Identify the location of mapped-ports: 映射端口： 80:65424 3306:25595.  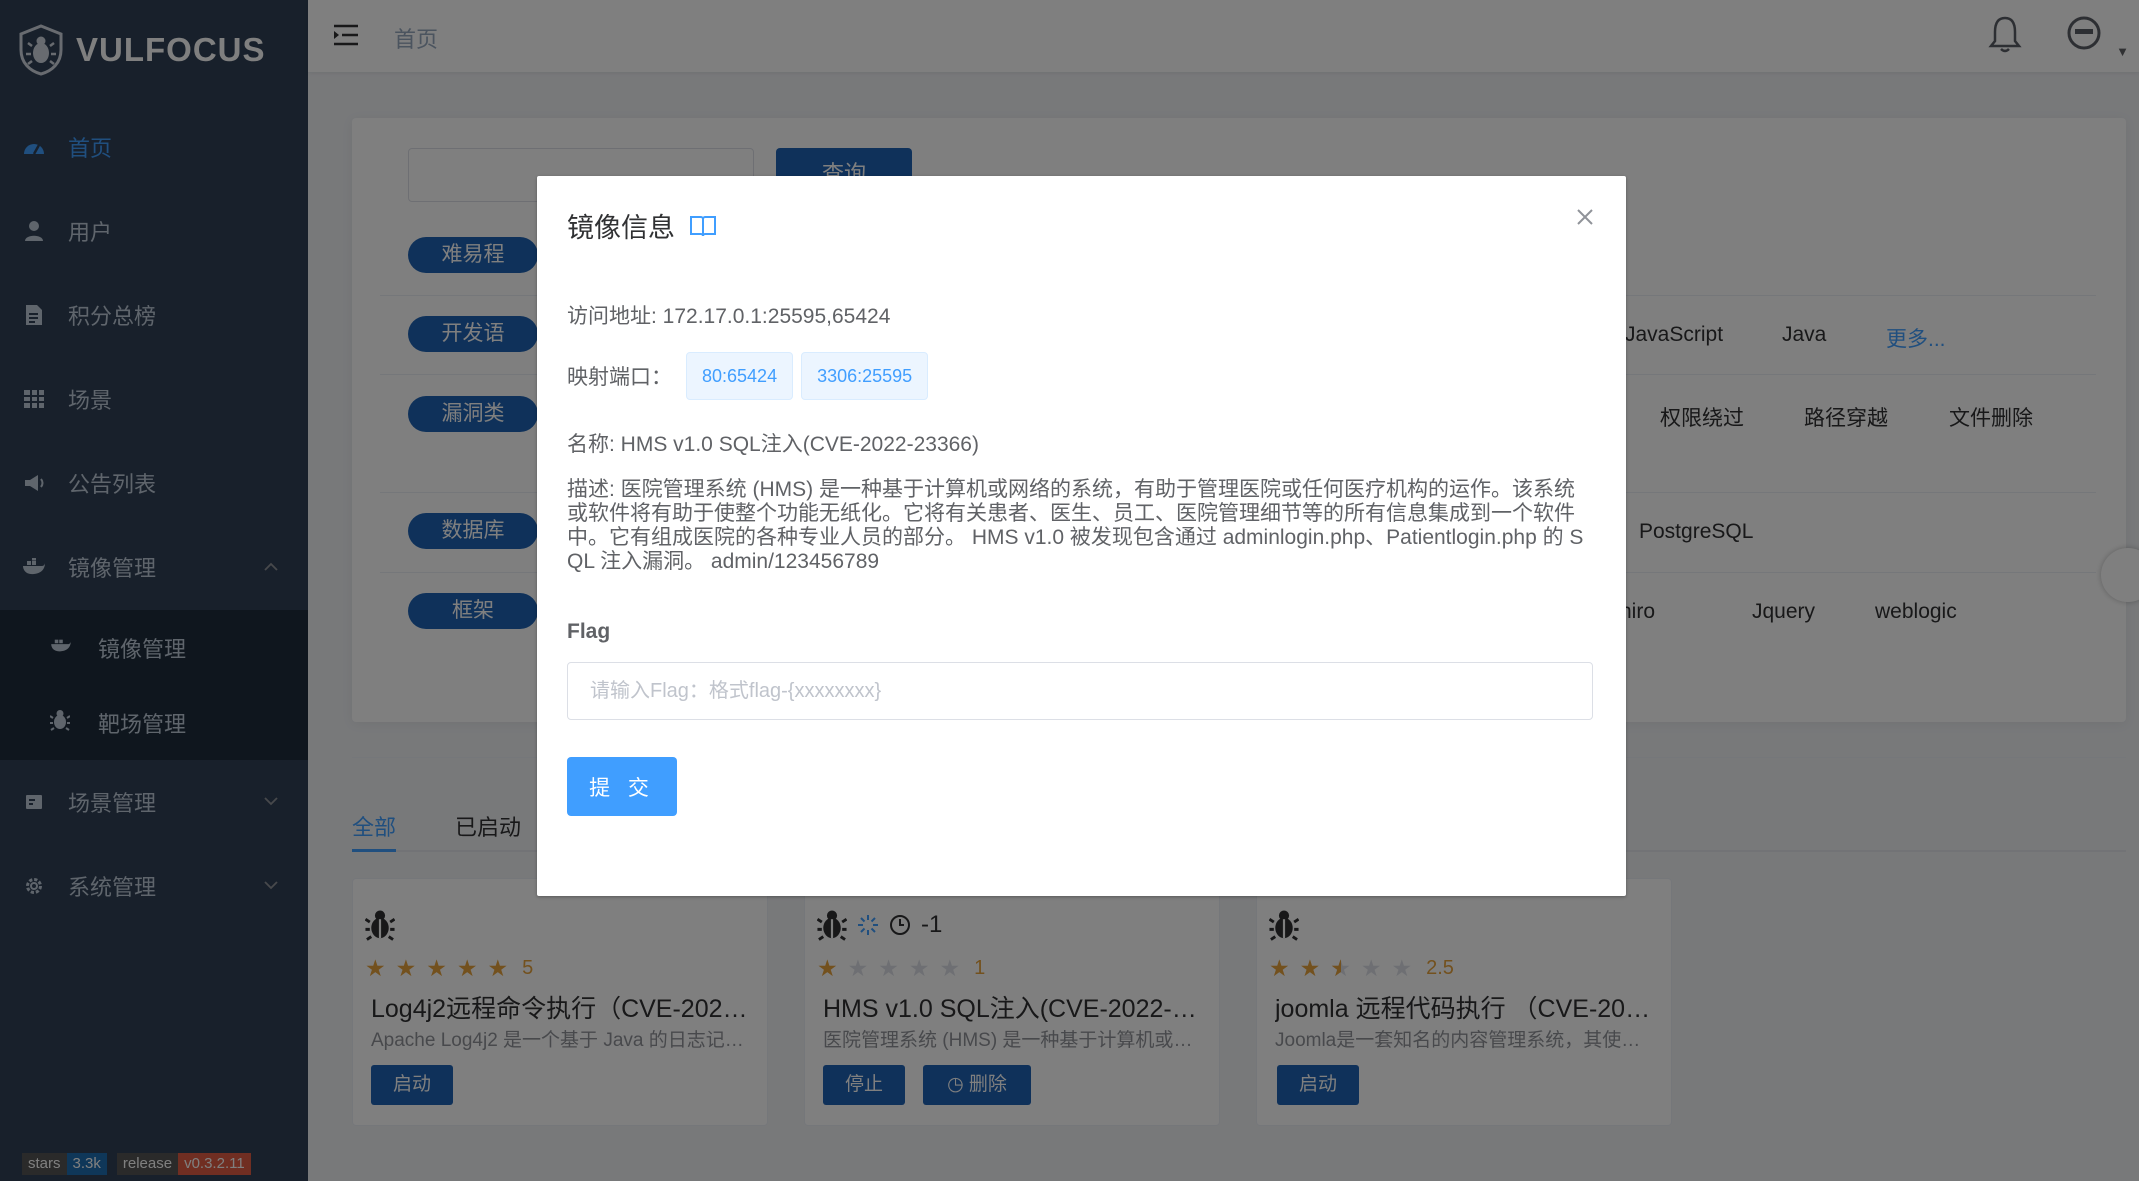
(751, 376).